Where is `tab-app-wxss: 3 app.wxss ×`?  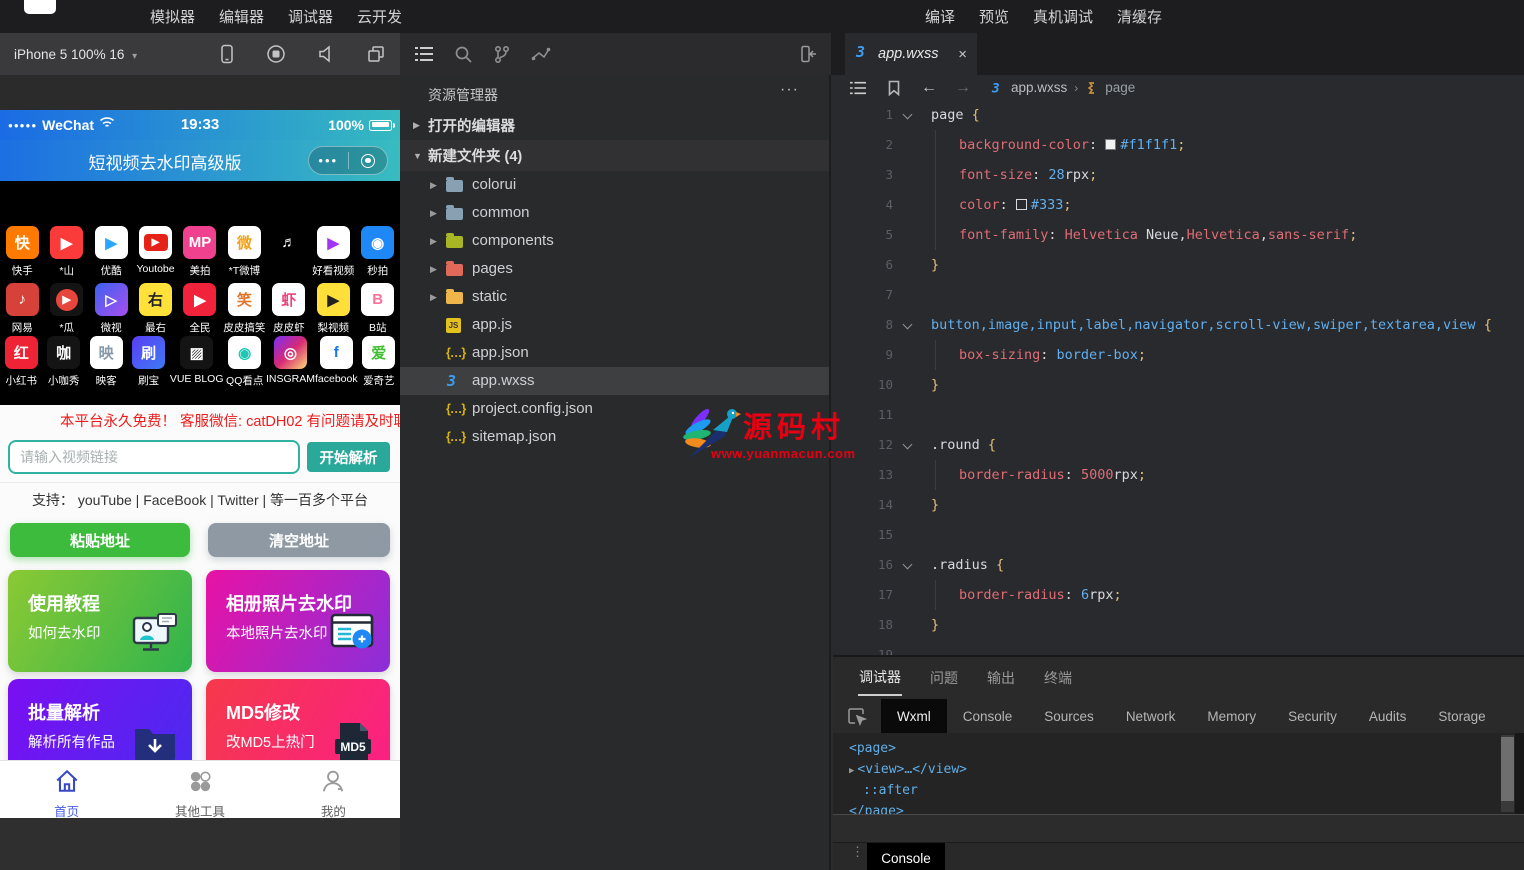 tab-app-wxss: 3 app.wxss × is located at coordinates (911, 54).